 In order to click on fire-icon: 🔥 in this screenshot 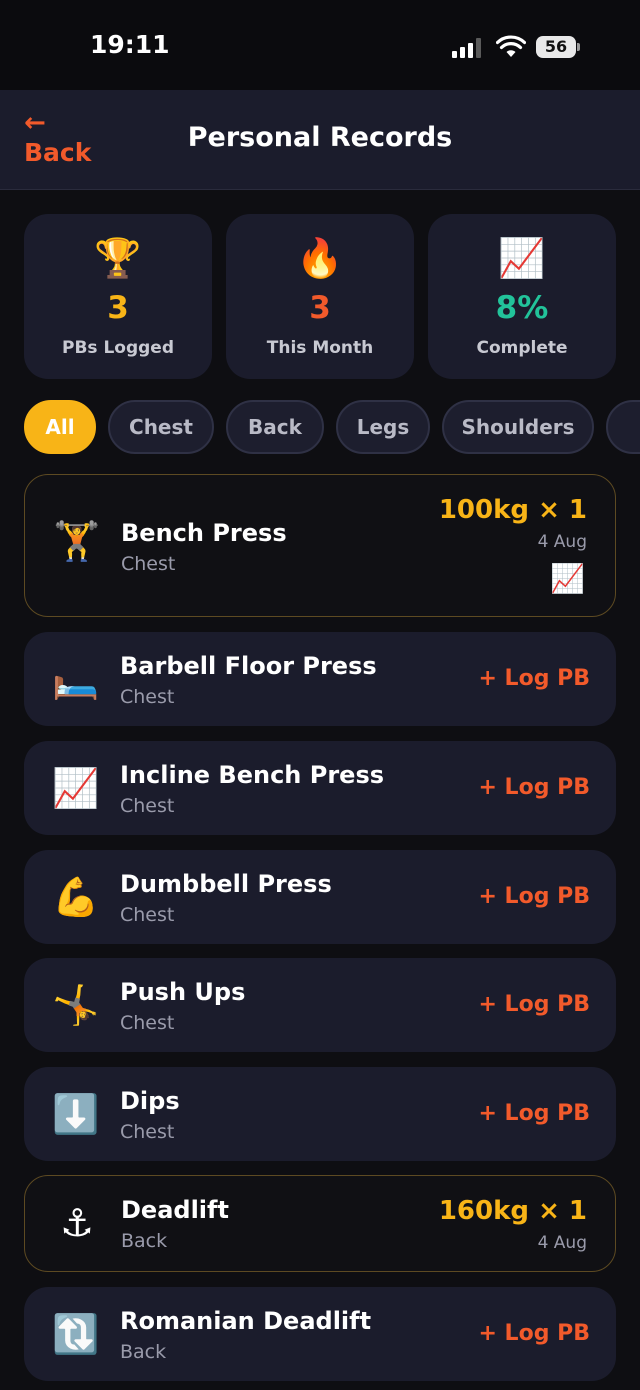, I will do `click(320, 258)`.